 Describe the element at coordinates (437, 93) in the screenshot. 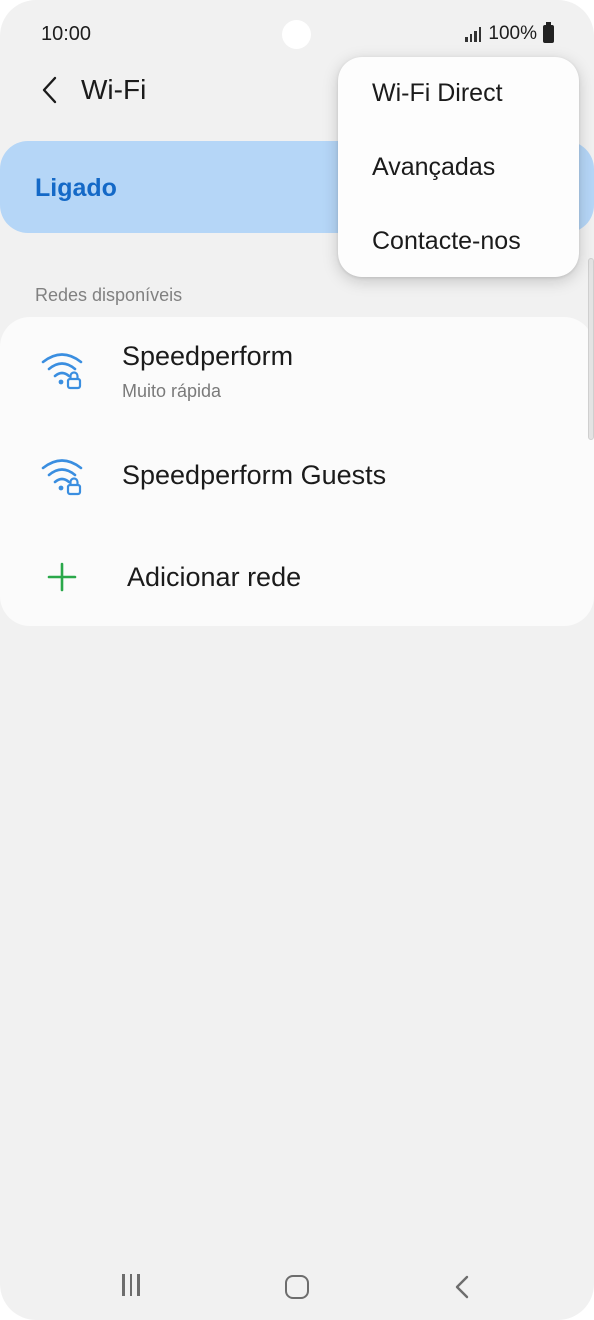

I see `menu-item-wifi-direct: Wi-Fi Direct` at that location.